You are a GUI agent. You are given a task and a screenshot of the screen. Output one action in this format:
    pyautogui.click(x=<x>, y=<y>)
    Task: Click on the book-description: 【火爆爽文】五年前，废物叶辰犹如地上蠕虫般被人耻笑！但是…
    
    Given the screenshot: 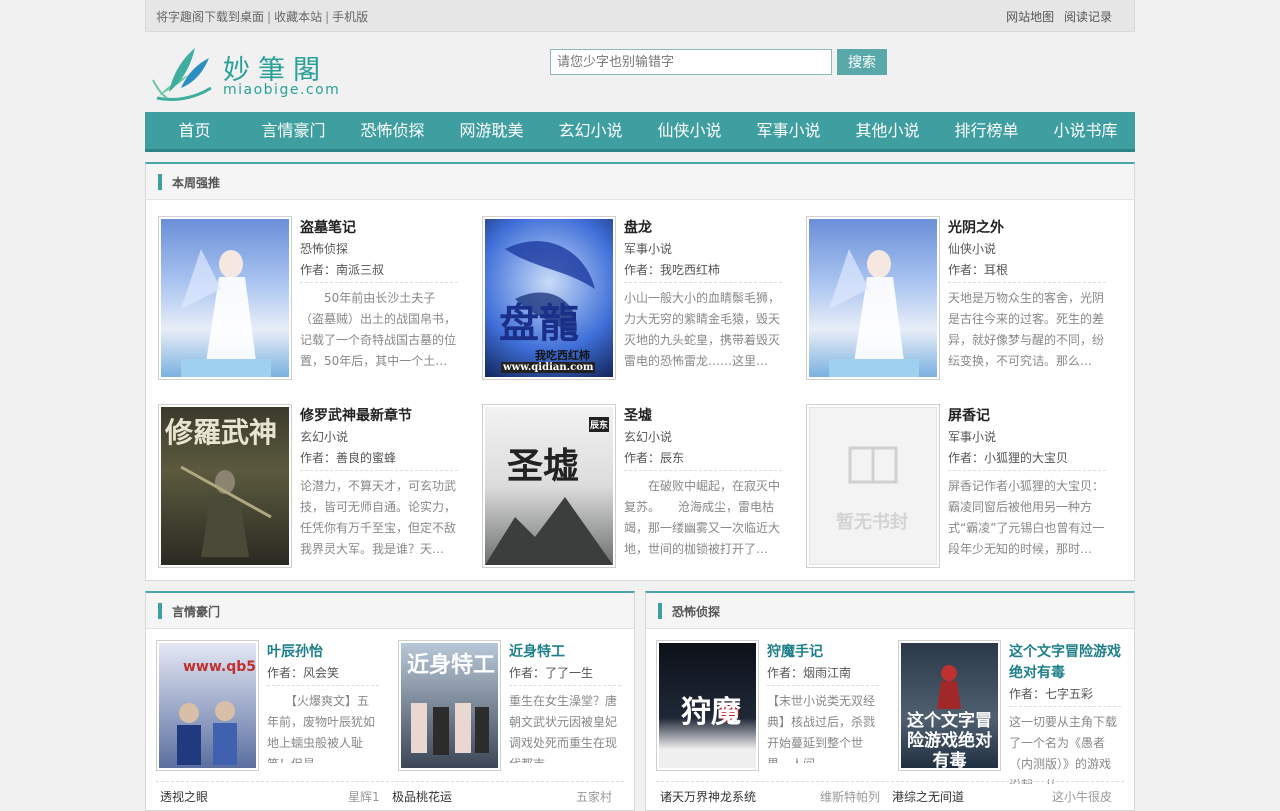 What is the action you would take?
    pyautogui.click(x=321, y=728)
    